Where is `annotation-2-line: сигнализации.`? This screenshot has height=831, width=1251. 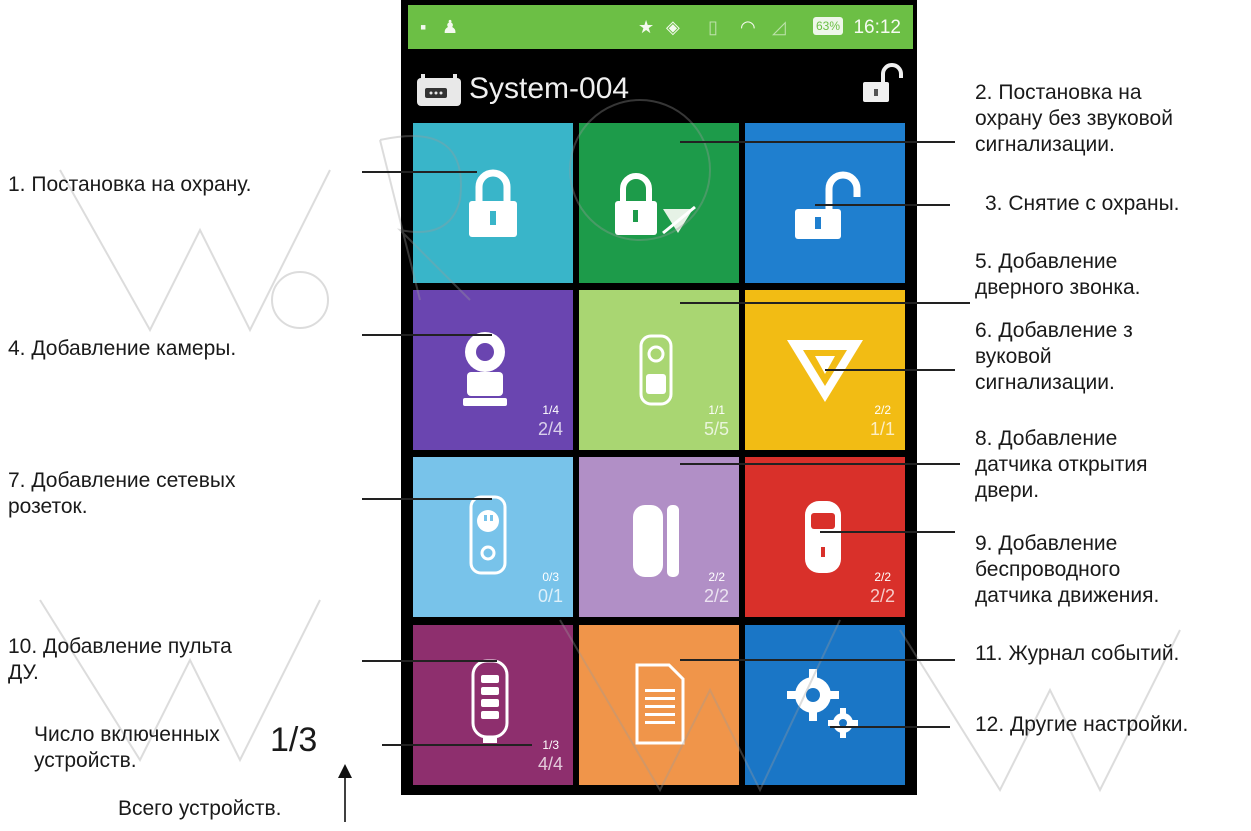
annotation-2-line: сигнализации. is located at coordinates (1045, 144).